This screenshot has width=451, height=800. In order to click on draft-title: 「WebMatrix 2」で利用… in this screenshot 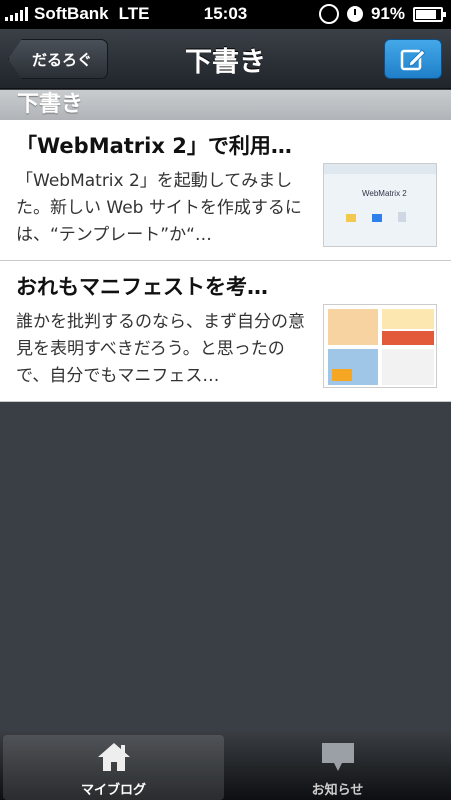, I will do `click(154, 146)`.